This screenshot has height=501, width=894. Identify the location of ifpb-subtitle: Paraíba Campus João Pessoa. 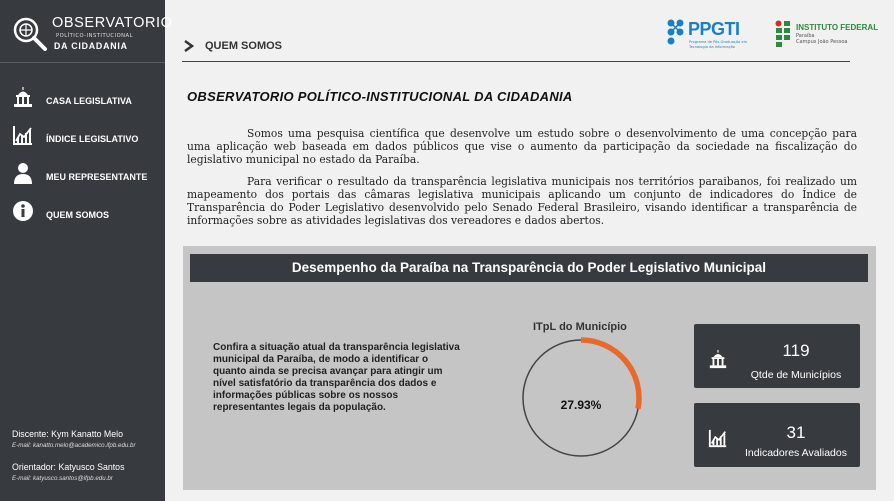
(821, 39).